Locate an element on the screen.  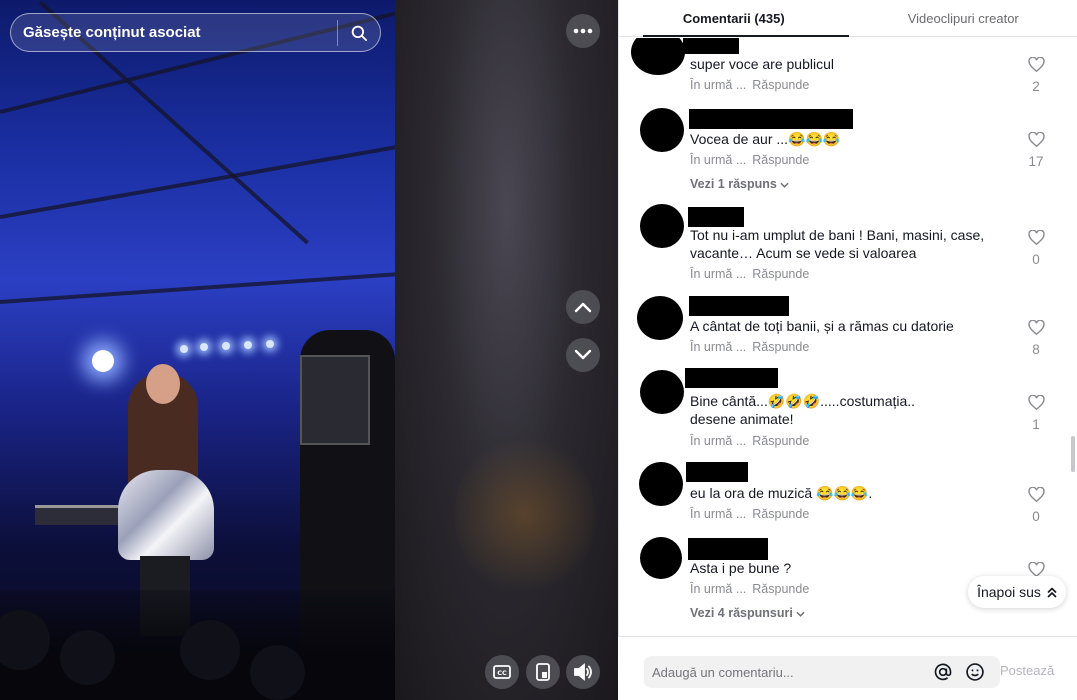
related-search-bar is located at coordinates (195, 32).